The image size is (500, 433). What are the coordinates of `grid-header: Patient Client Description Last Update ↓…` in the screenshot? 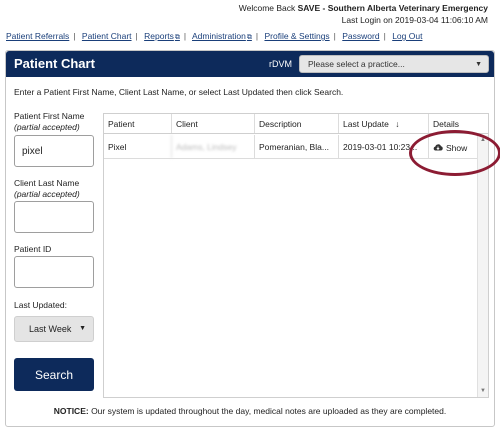 It's located at (296, 124).